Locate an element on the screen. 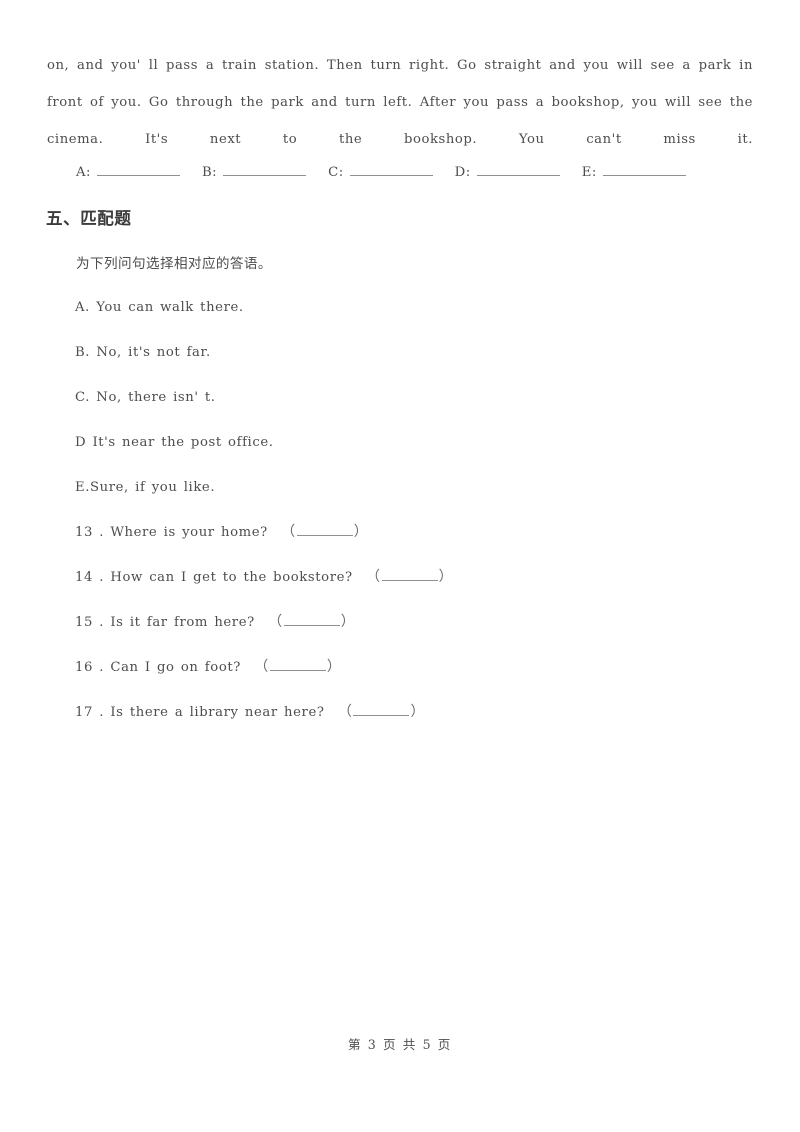 This screenshot has height=1132, width=800. answer-slot-c: C: is located at coordinates (380, 171).